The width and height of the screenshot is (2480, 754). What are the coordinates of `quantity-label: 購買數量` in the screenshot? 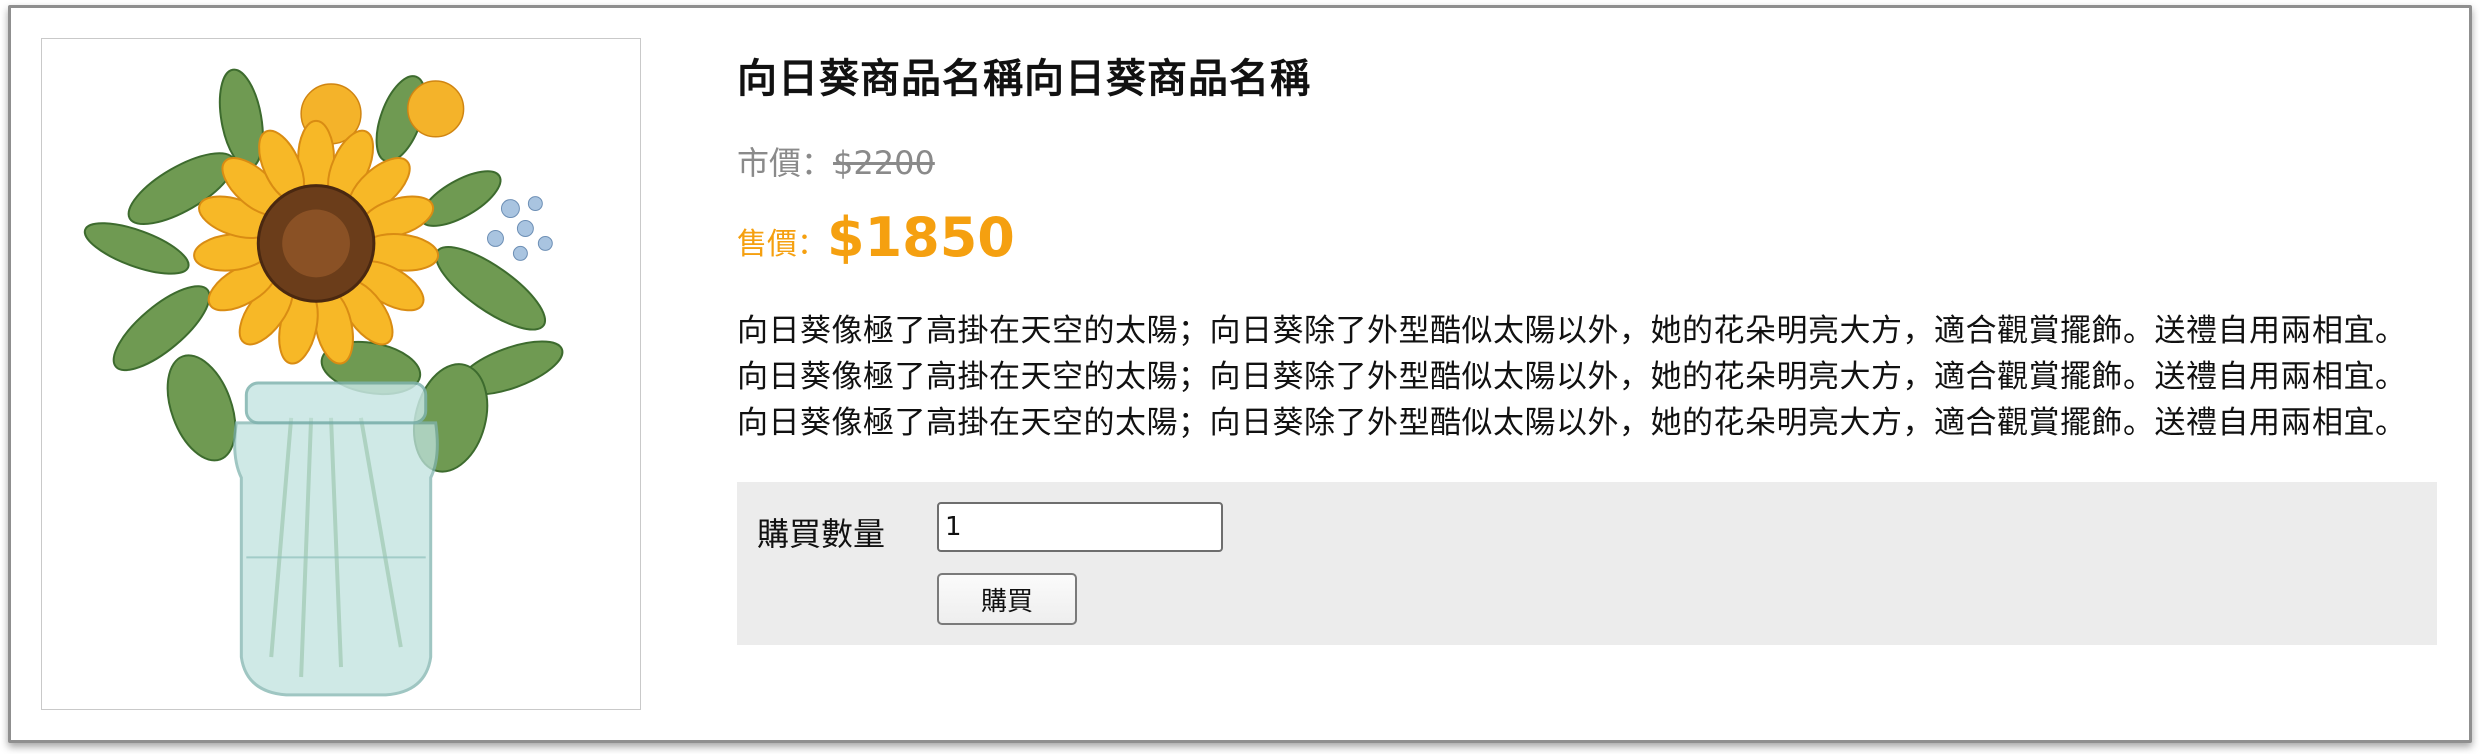 It's located at (821, 534).